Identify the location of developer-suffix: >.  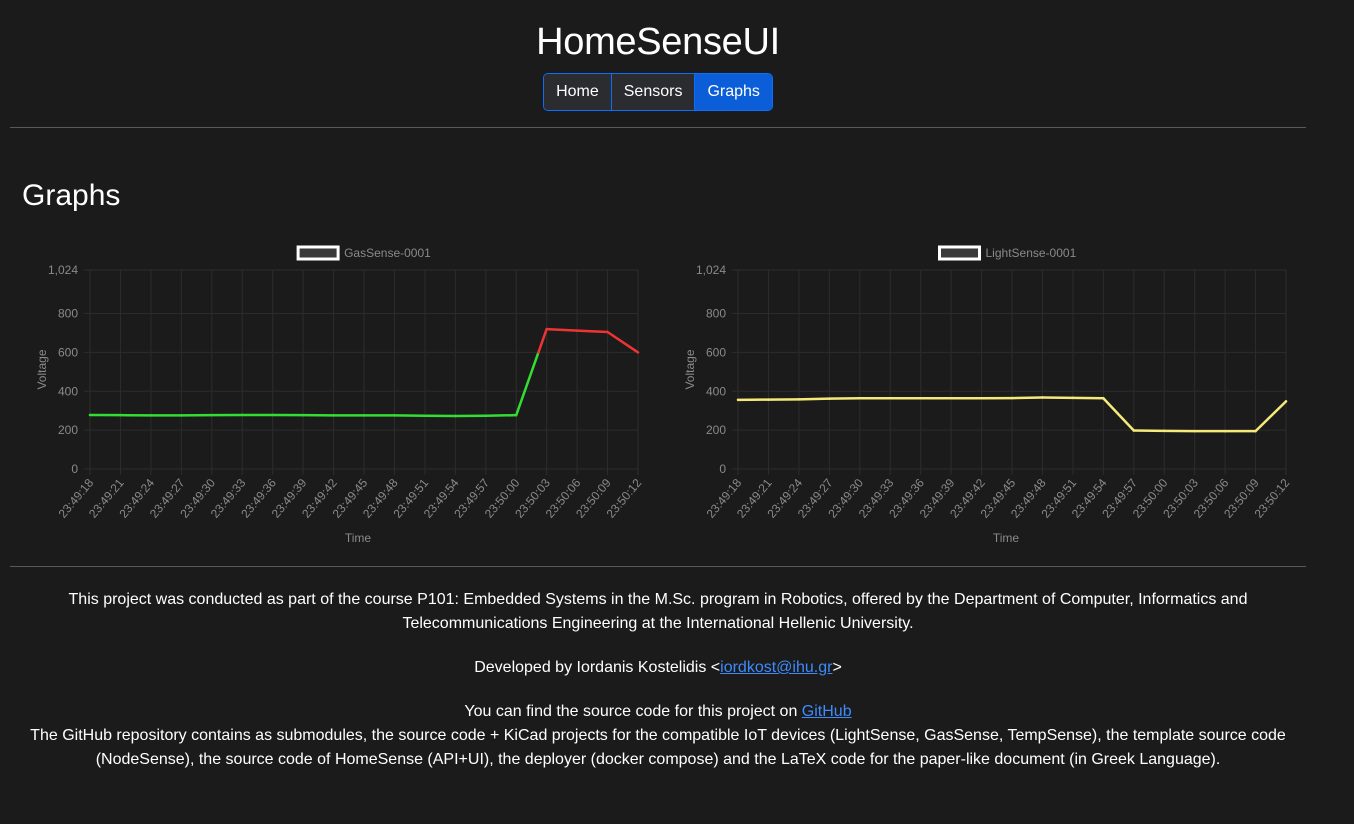
(837, 667).